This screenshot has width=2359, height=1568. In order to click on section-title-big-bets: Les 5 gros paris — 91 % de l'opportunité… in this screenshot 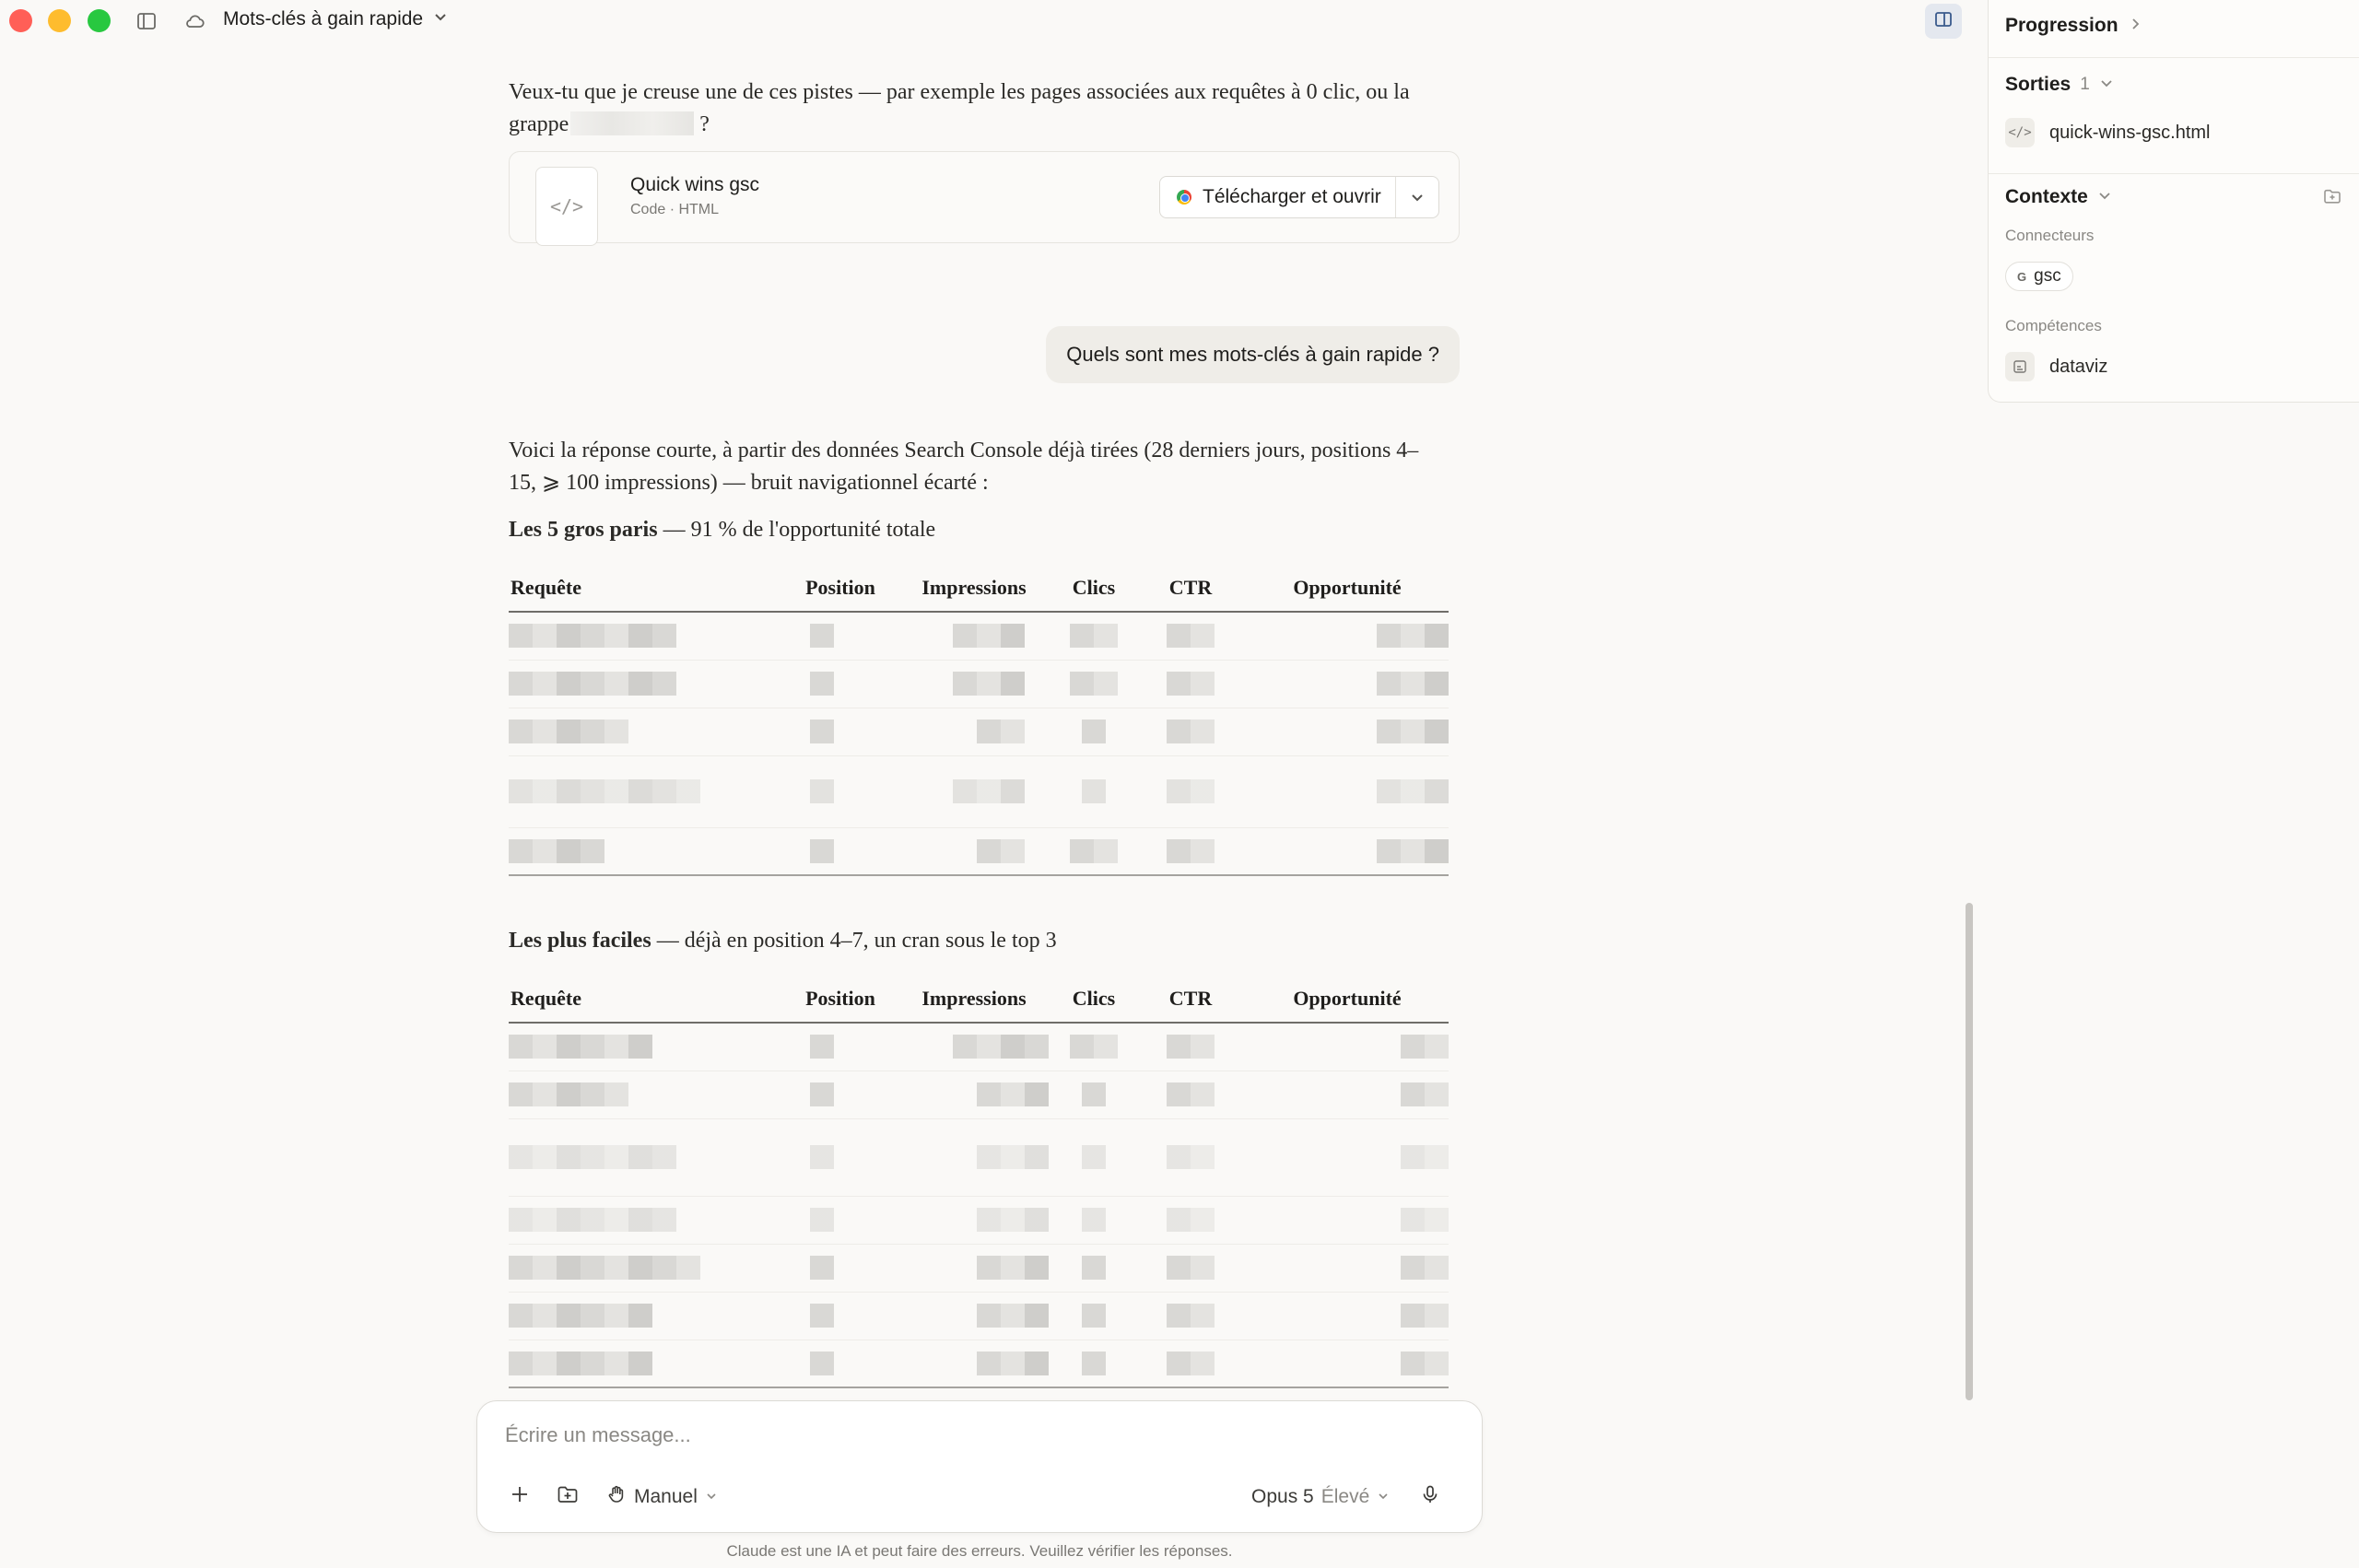, I will do `click(722, 529)`.